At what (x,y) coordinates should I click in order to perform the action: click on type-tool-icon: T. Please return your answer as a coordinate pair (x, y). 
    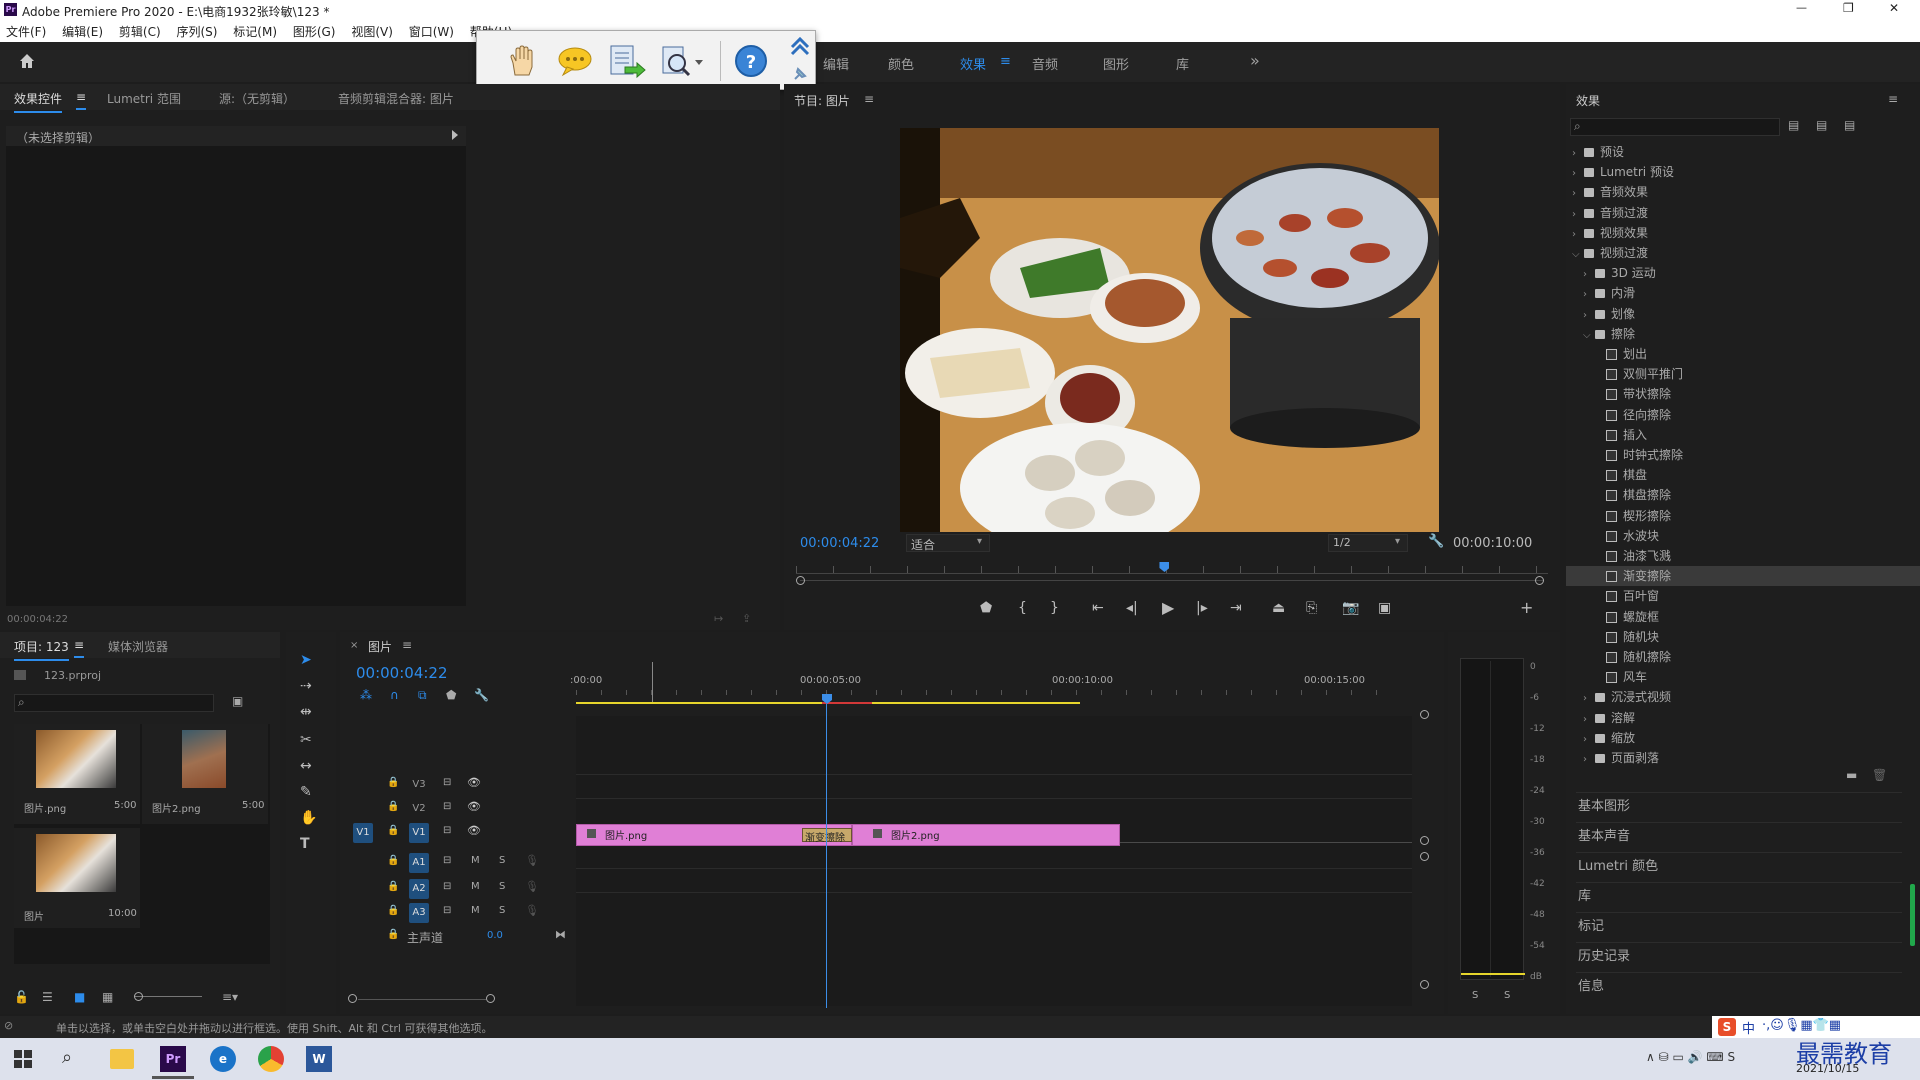
    Looking at the image, I should click on (305, 844).